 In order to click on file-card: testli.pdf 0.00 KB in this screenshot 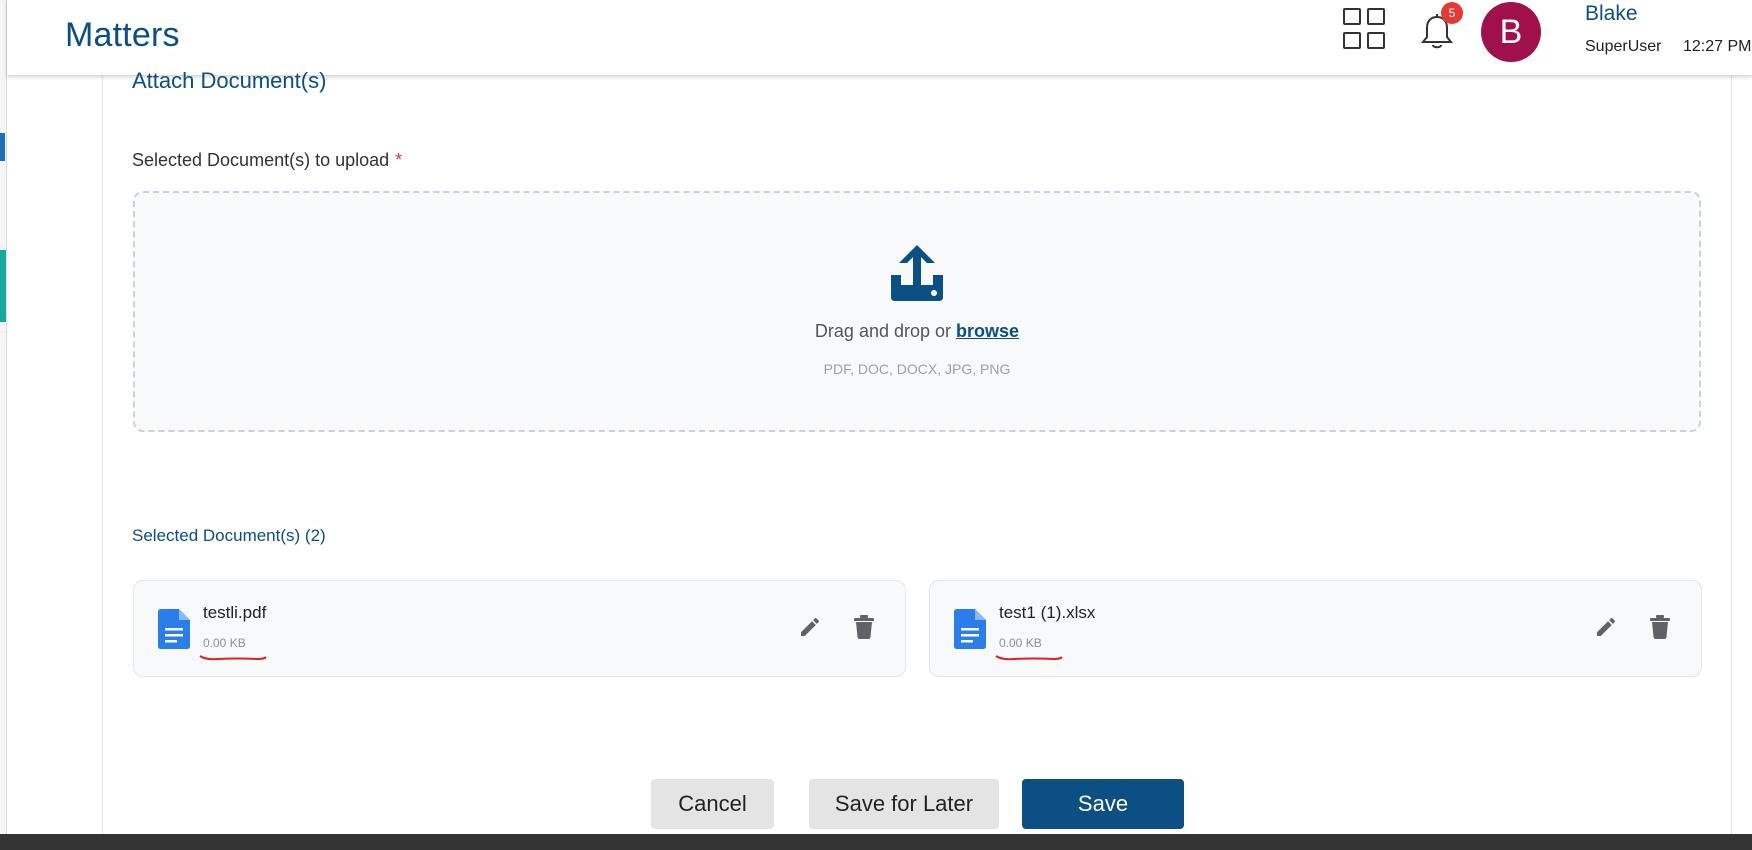, I will do `click(519, 628)`.